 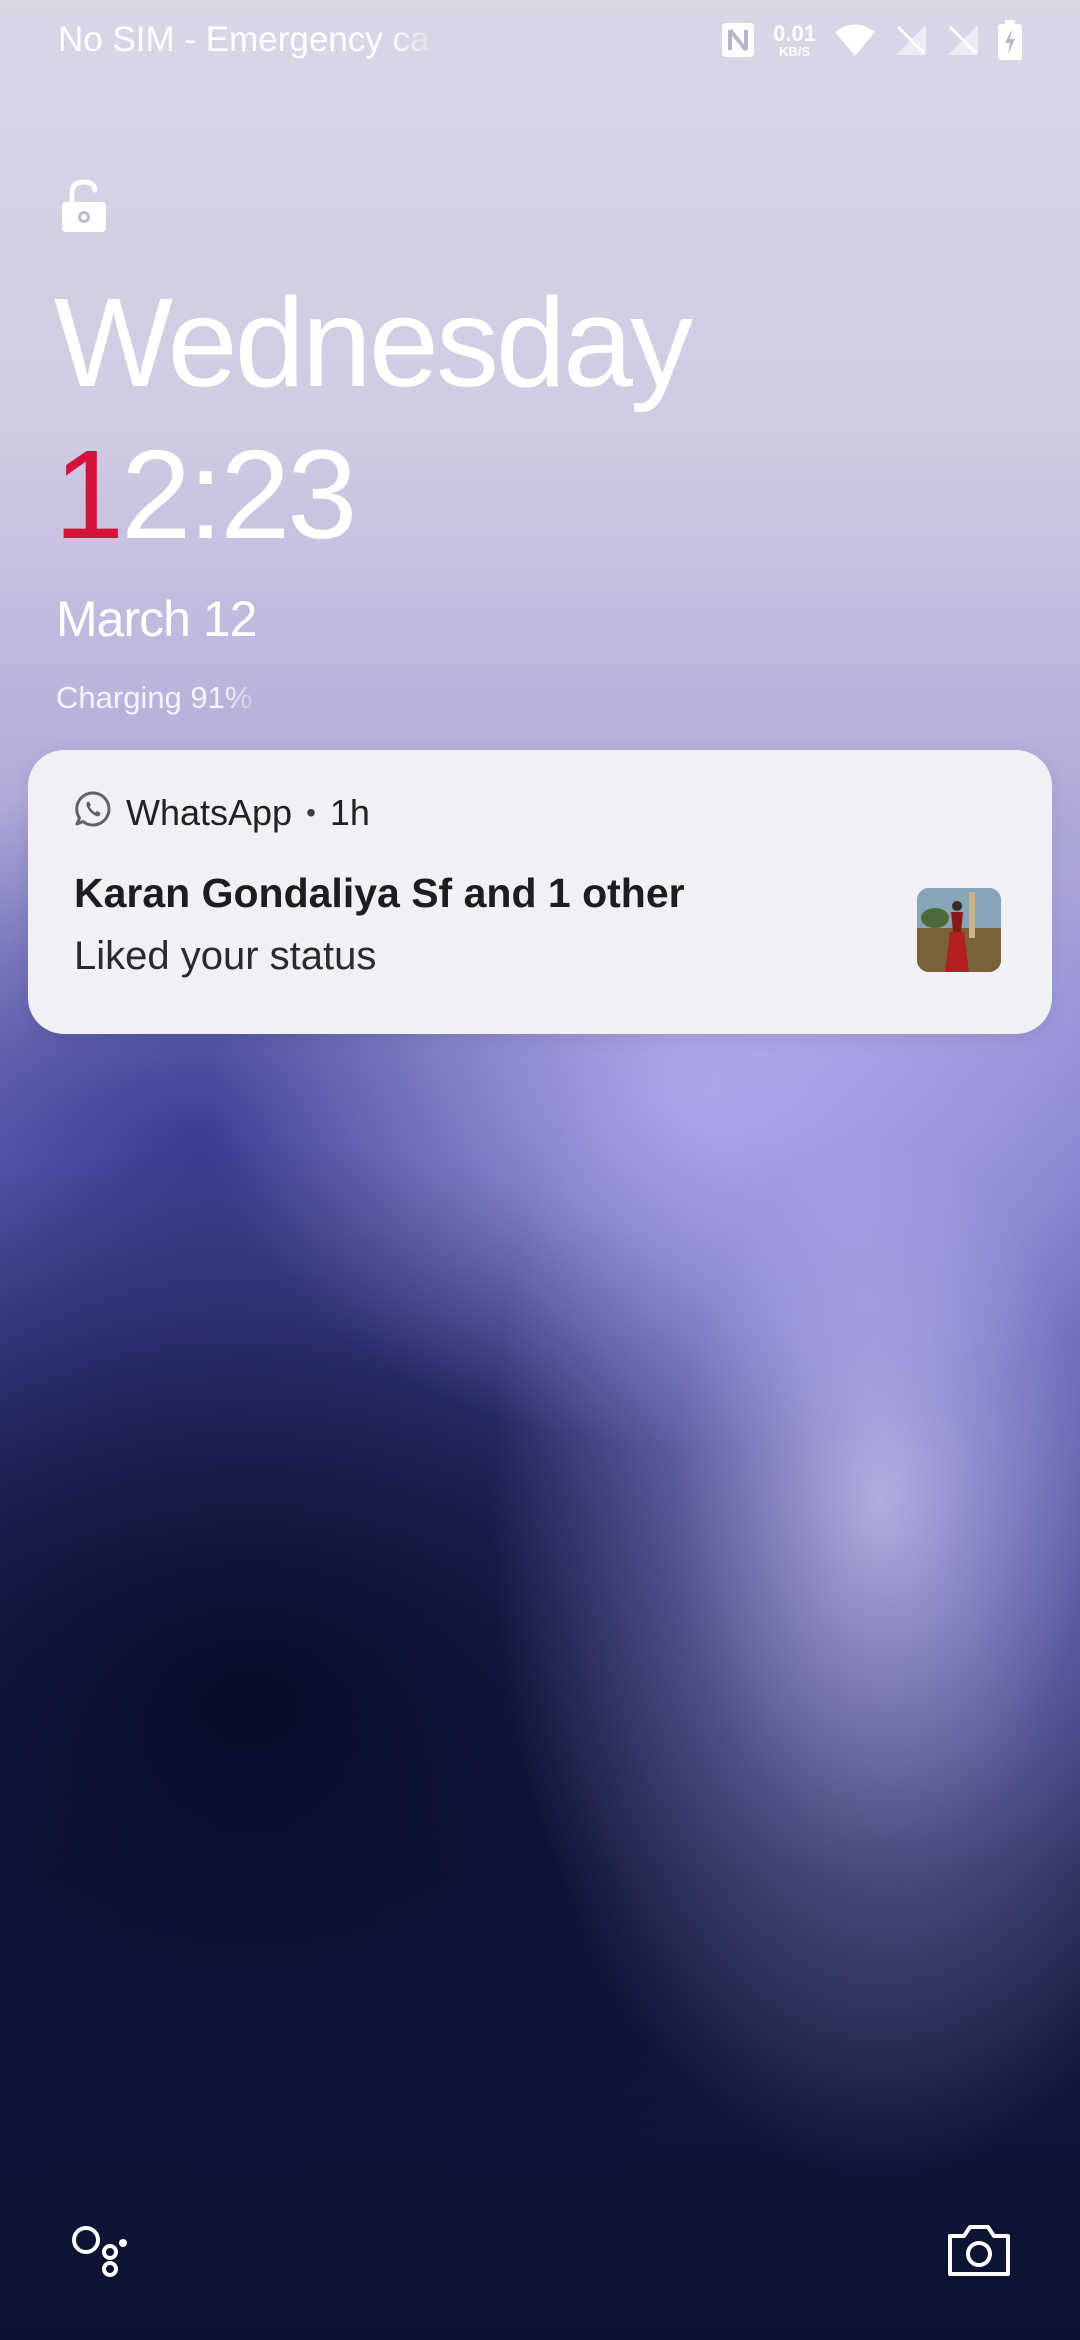 What do you see at coordinates (373, 342) in the screenshot?
I see `lockscreen-day: Wednesday` at bounding box center [373, 342].